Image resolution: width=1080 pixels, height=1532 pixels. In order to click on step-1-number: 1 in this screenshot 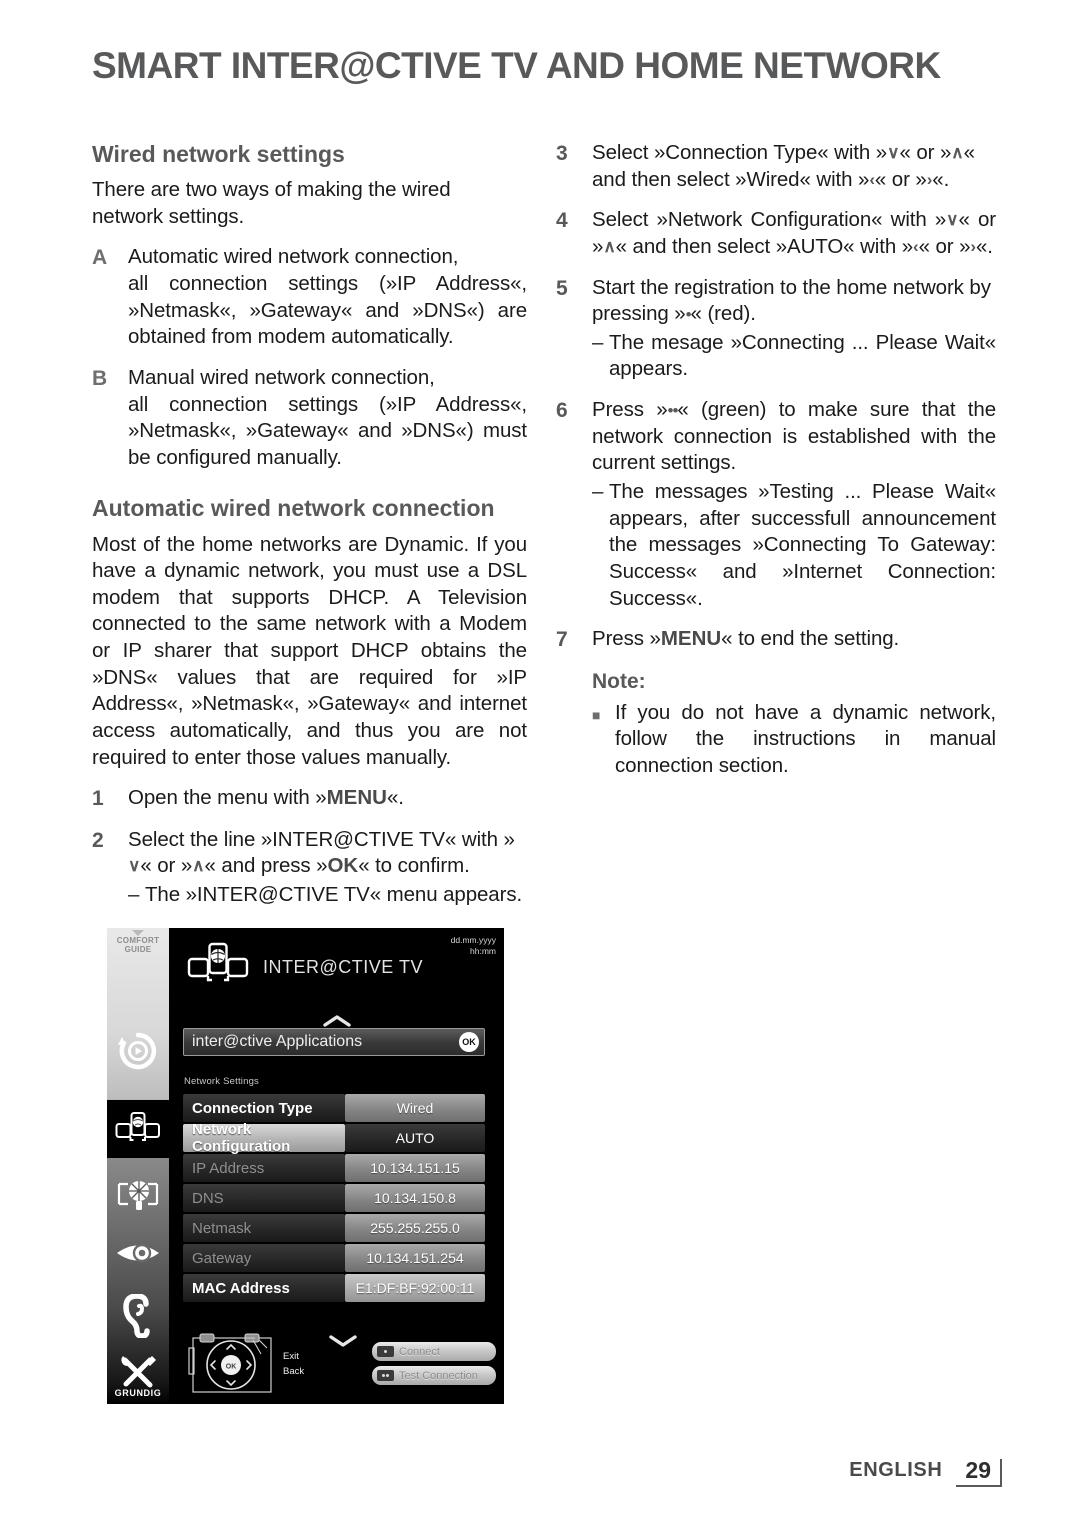, I will do `click(98, 799)`.